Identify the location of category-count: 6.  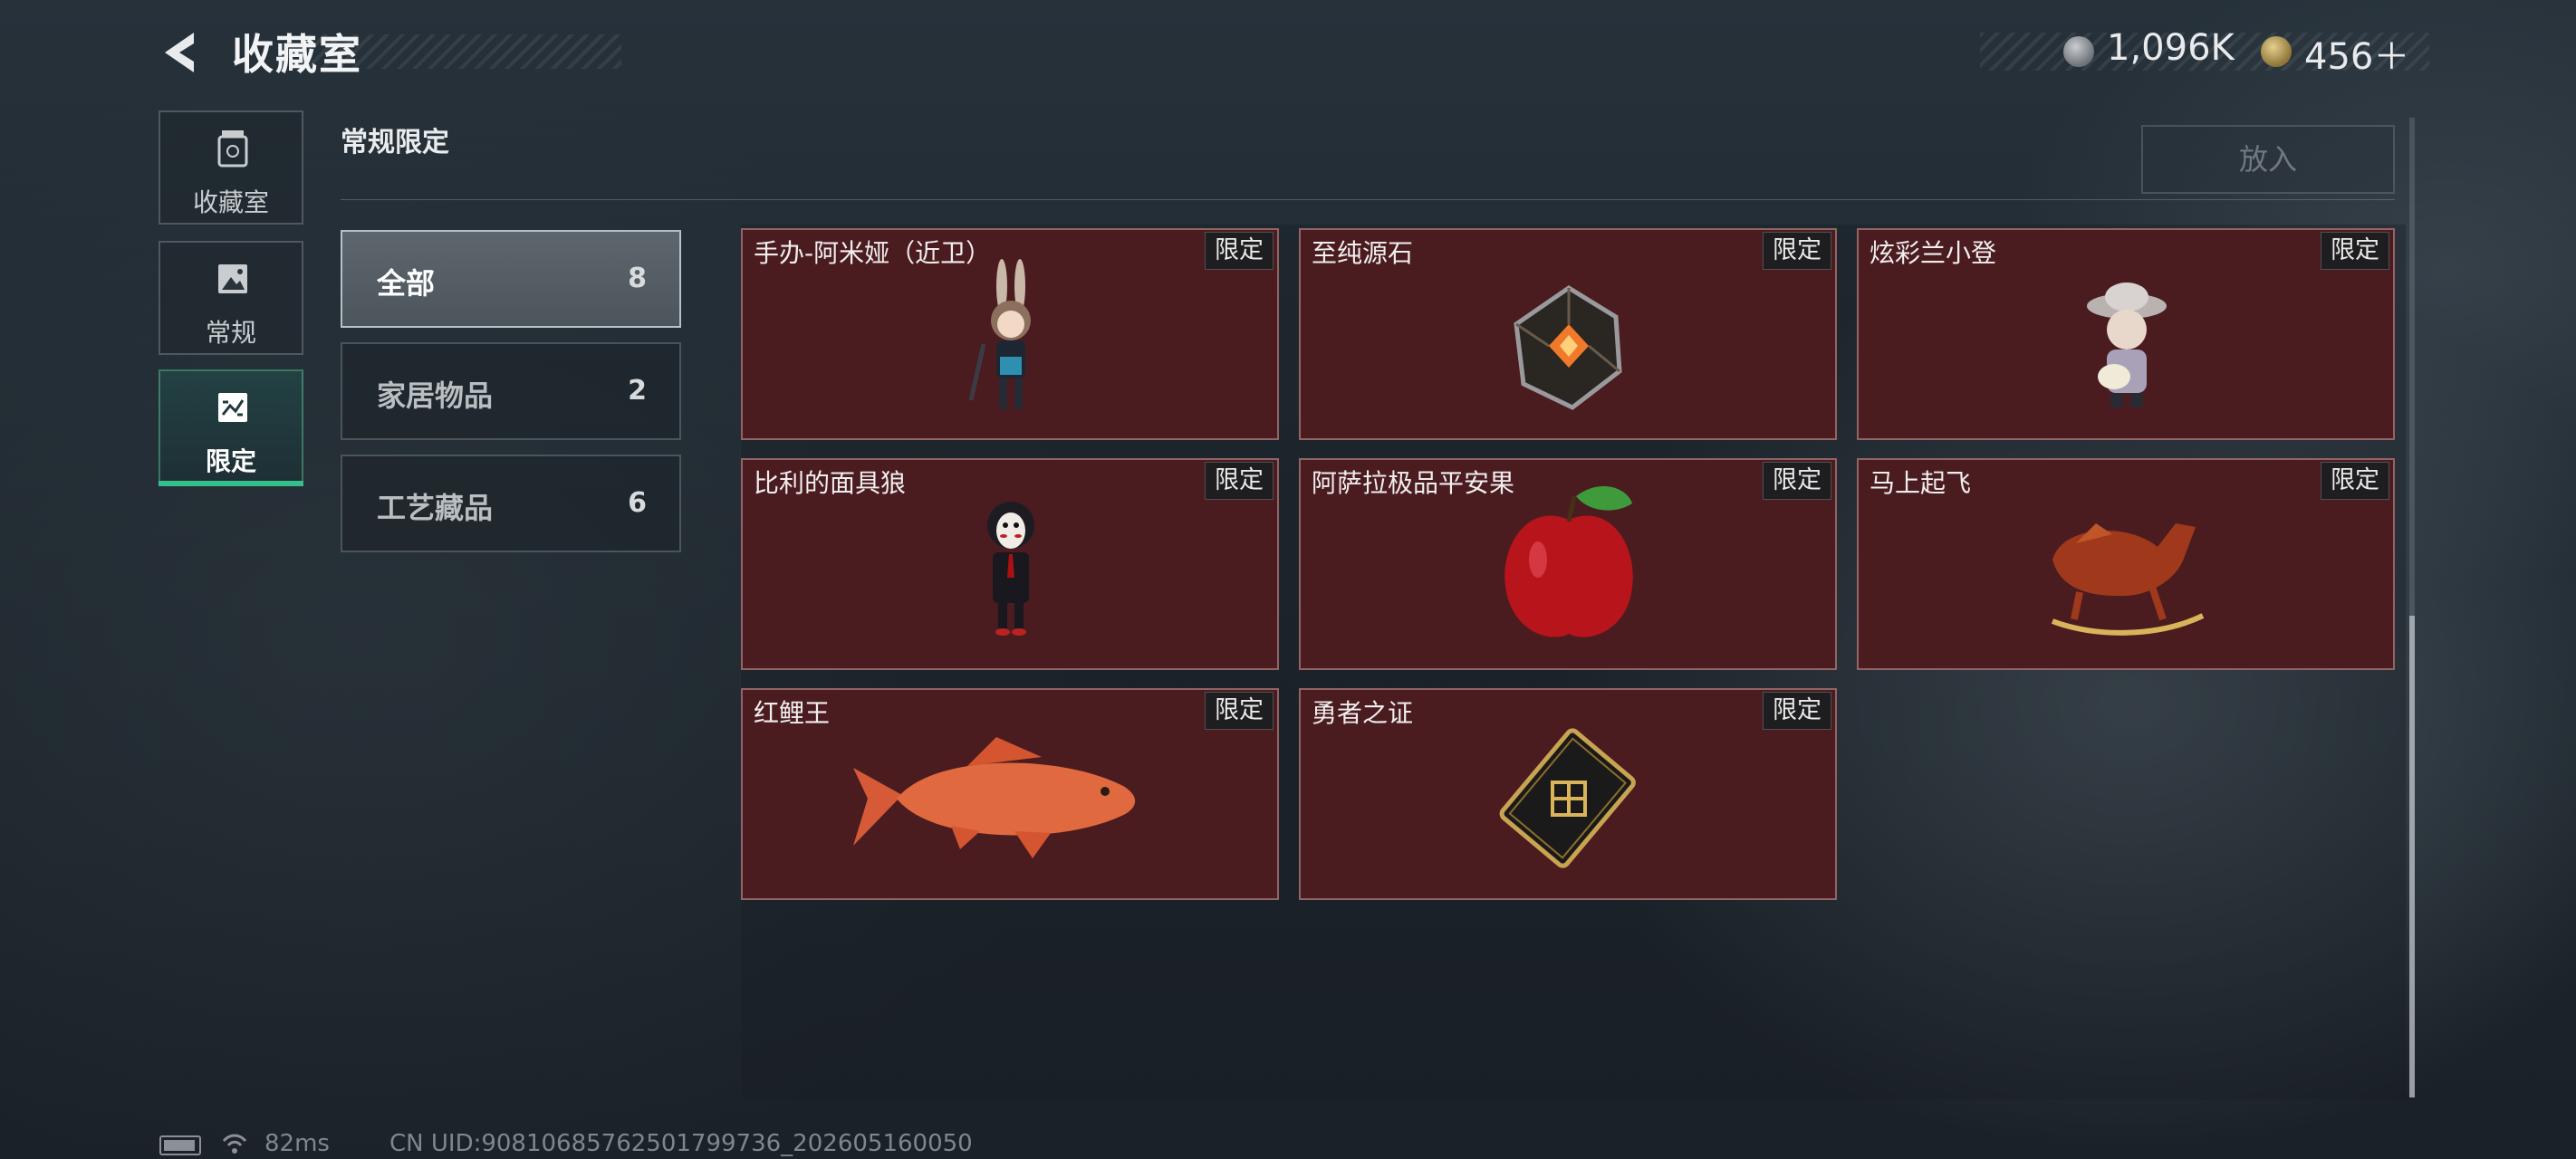
(637, 503).